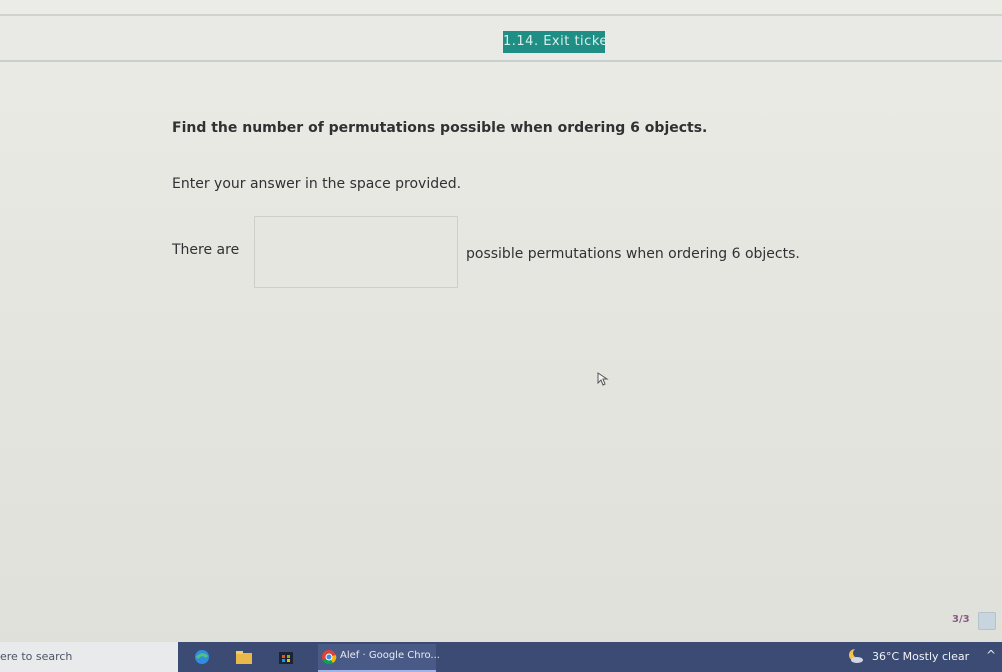  What do you see at coordinates (856, 656) in the screenshot?
I see `weather-moon-icon` at bounding box center [856, 656].